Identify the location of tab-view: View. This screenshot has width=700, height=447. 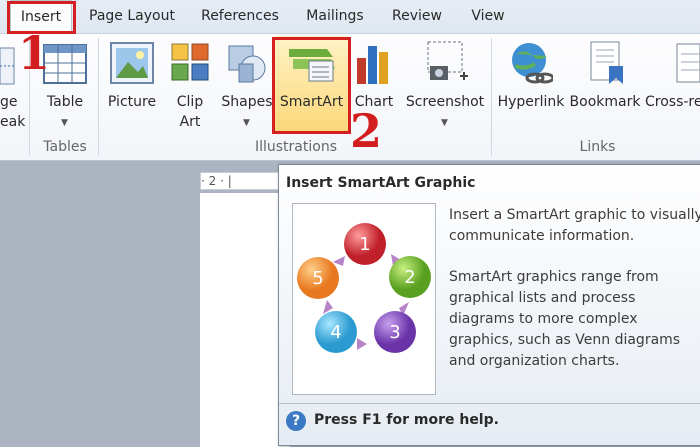
(488, 16).